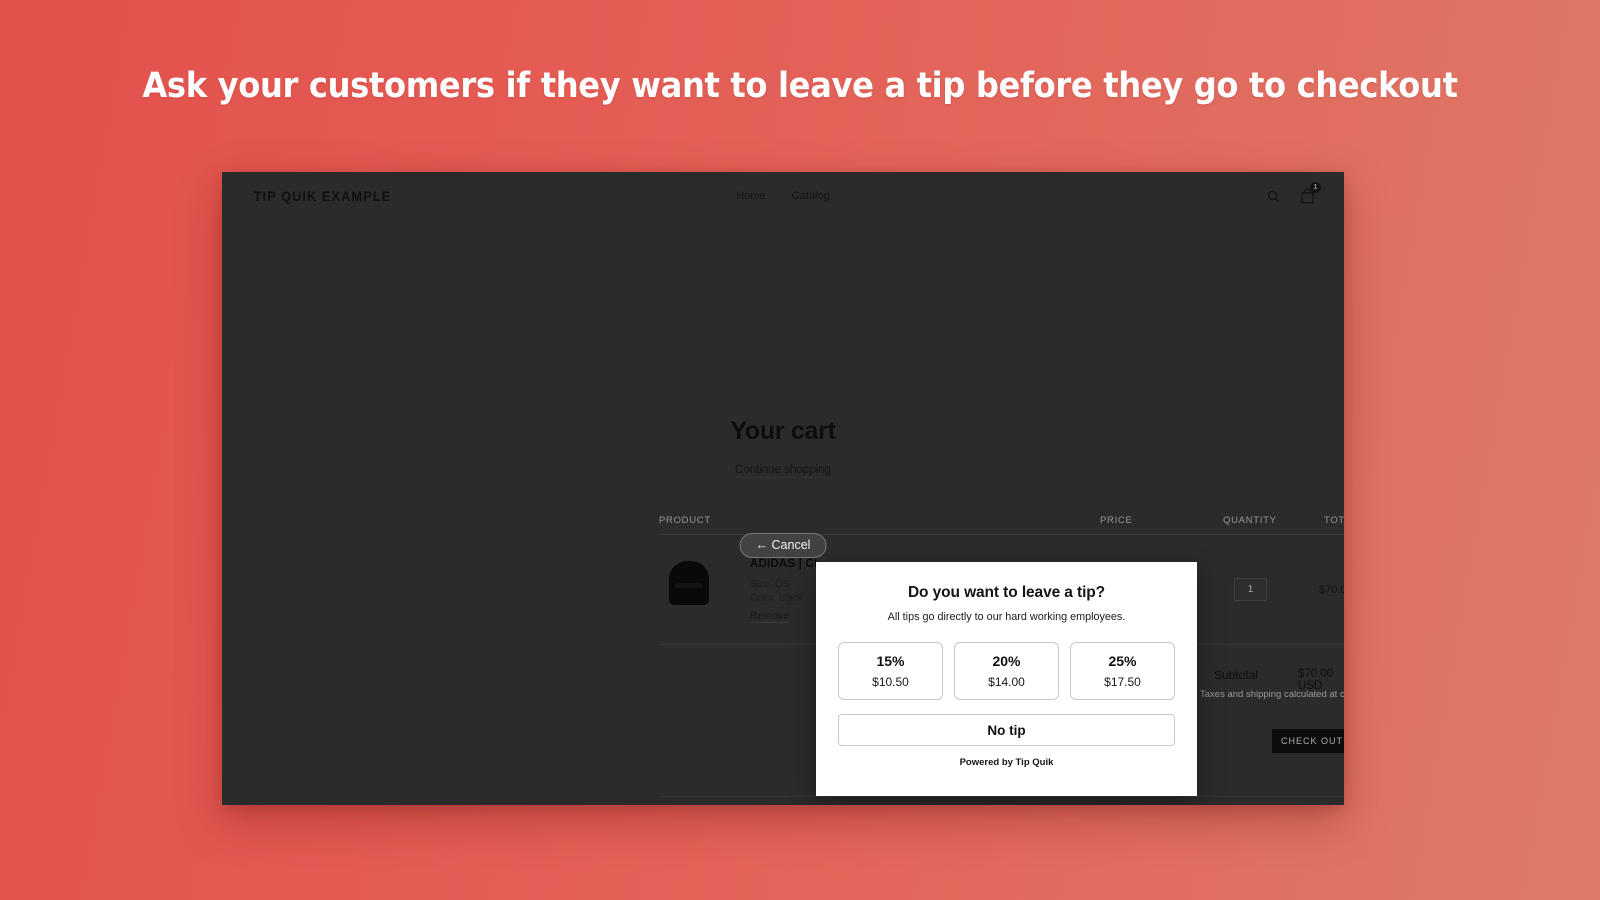  I want to click on tip-percent: 25%, so click(1122, 661).